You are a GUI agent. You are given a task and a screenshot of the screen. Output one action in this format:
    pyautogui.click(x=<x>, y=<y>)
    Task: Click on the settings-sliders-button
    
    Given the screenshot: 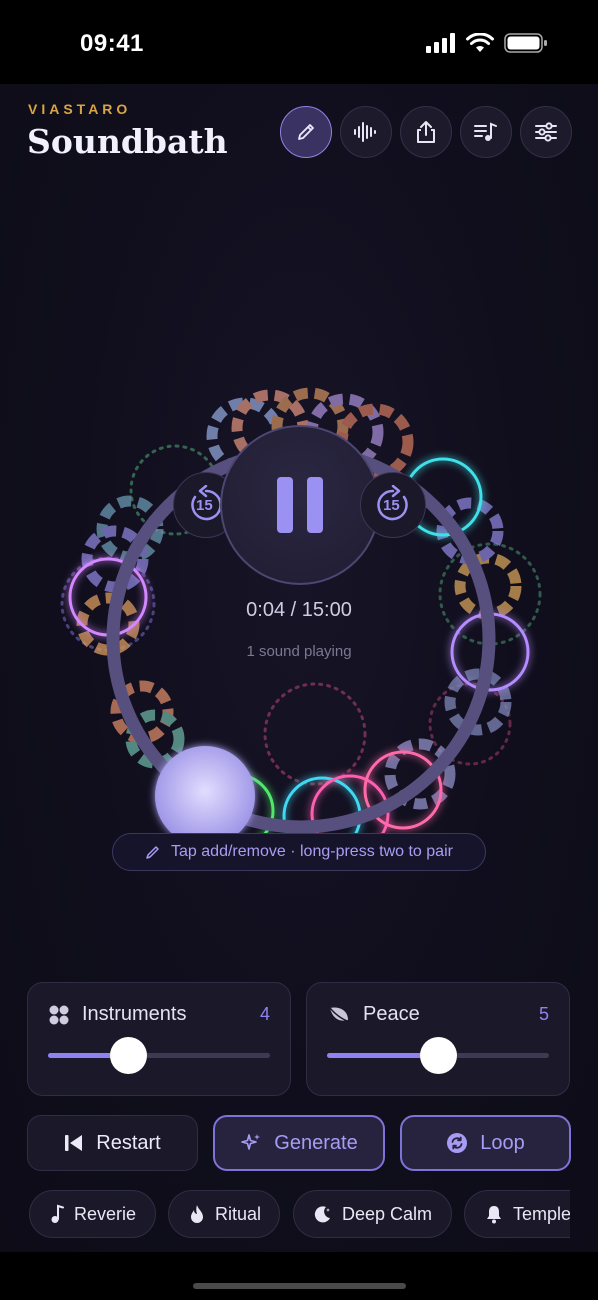 What is the action you would take?
    pyautogui.click(x=546, y=132)
    